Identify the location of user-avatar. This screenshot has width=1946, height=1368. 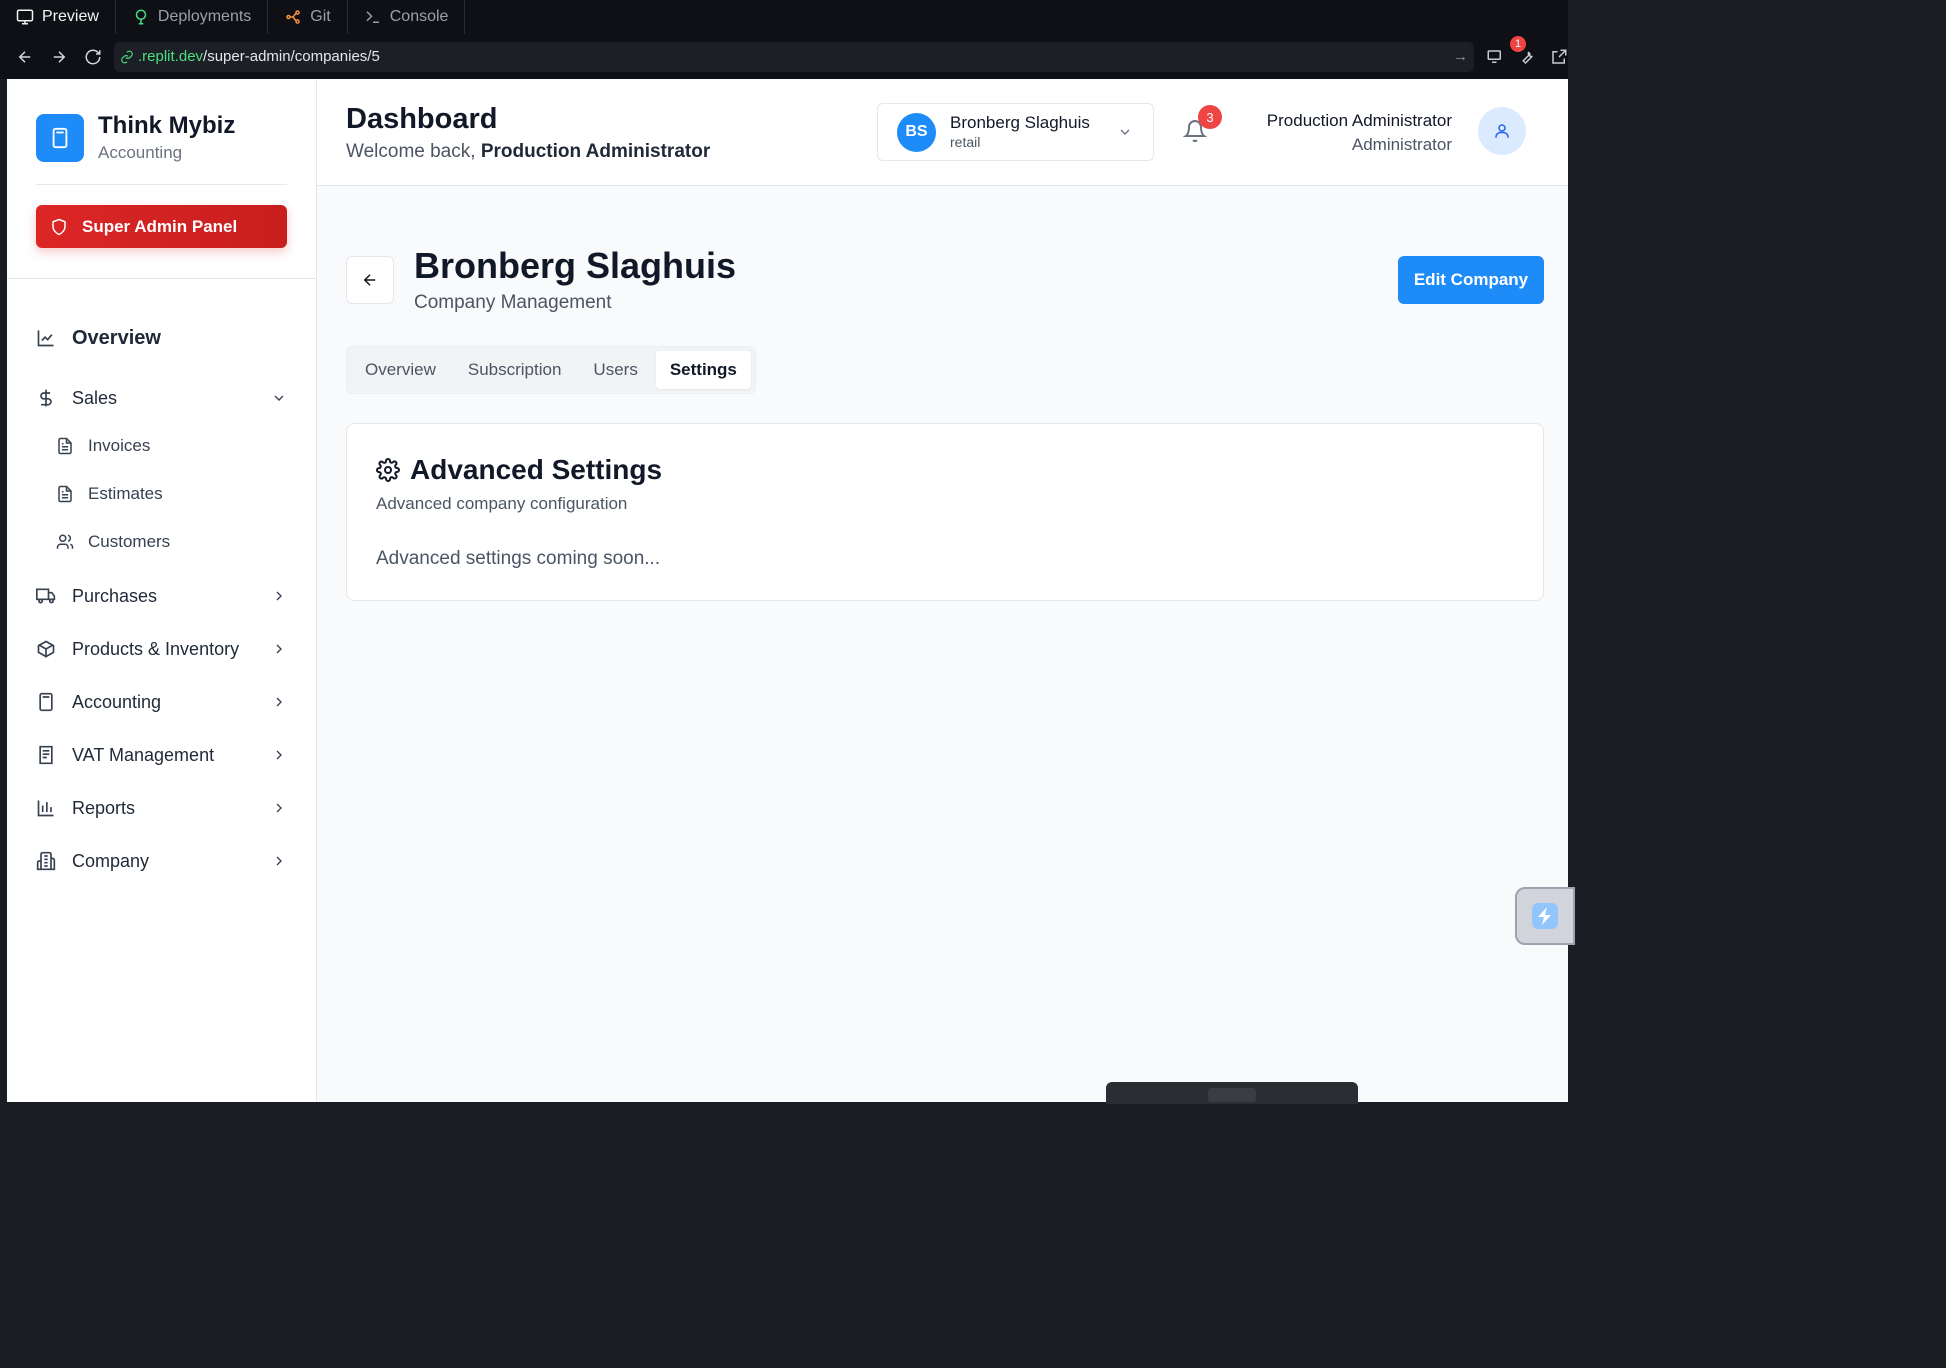
(1502, 131).